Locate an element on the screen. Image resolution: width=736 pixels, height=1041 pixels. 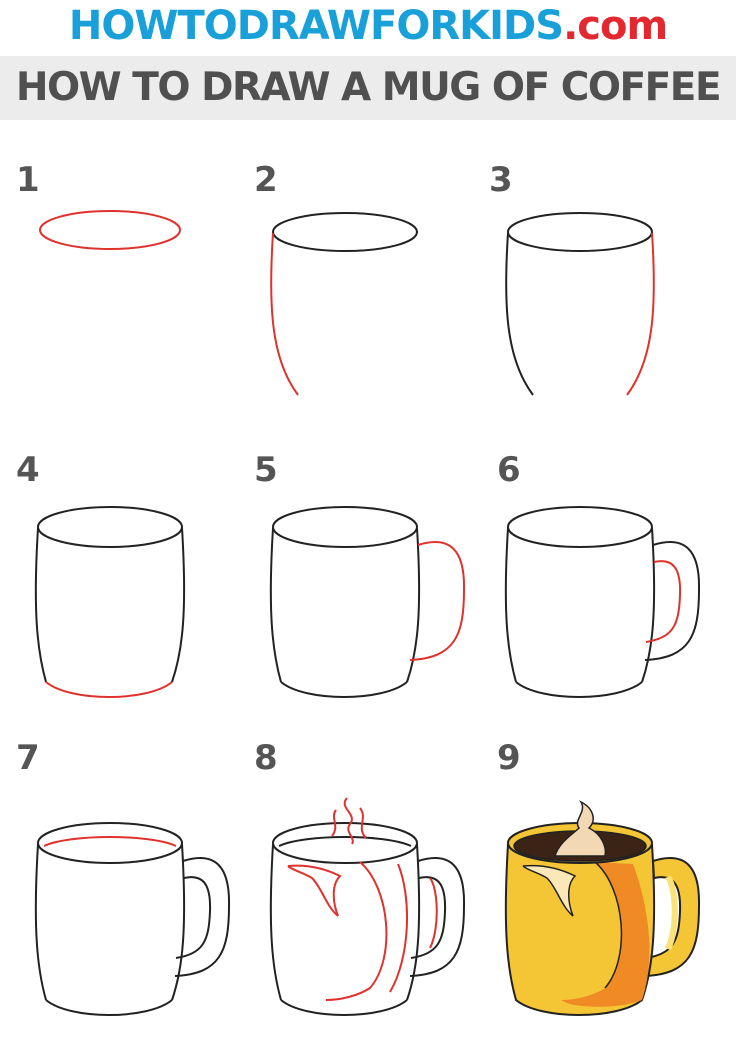
step-2: 2 is located at coordinates (362, 304).